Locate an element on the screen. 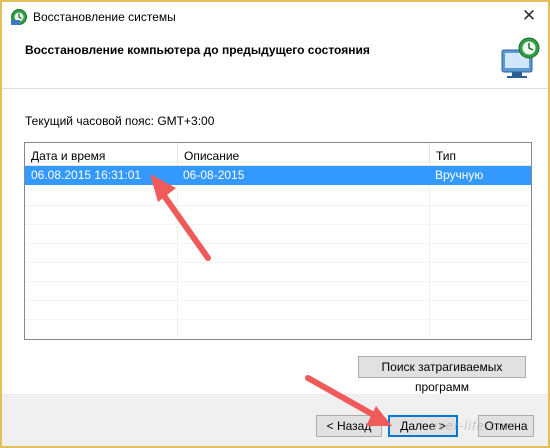  table-row: 06.08.2015 16:31:01 06-08-2015 Вручную is located at coordinates (278, 175).